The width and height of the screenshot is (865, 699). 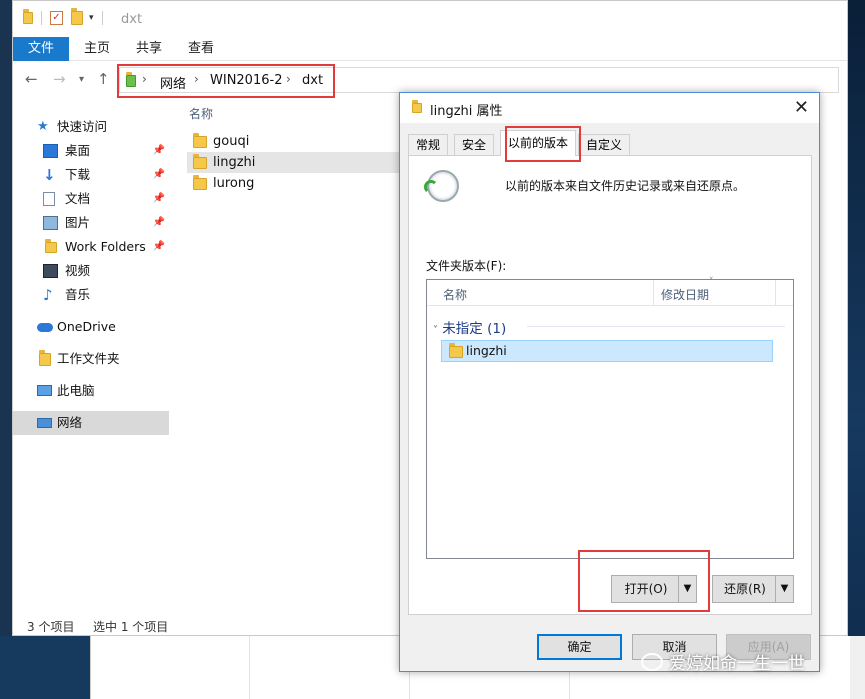 What do you see at coordinates (91, 151) in the screenshot?
I see `sidebar-item-desktop: 桌面 📌` at bounding box center [91, 151].